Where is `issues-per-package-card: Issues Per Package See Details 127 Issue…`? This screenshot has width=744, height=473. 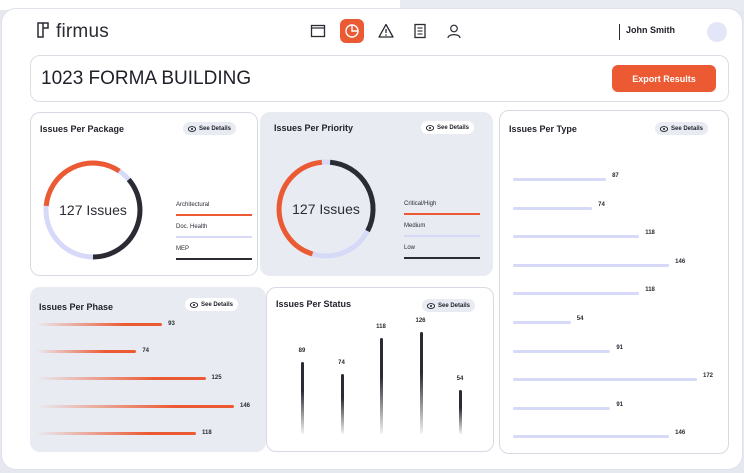 issues-per-package-card: Issues Per Package See Details 127 Issue… is located at coordinates (144, 194).